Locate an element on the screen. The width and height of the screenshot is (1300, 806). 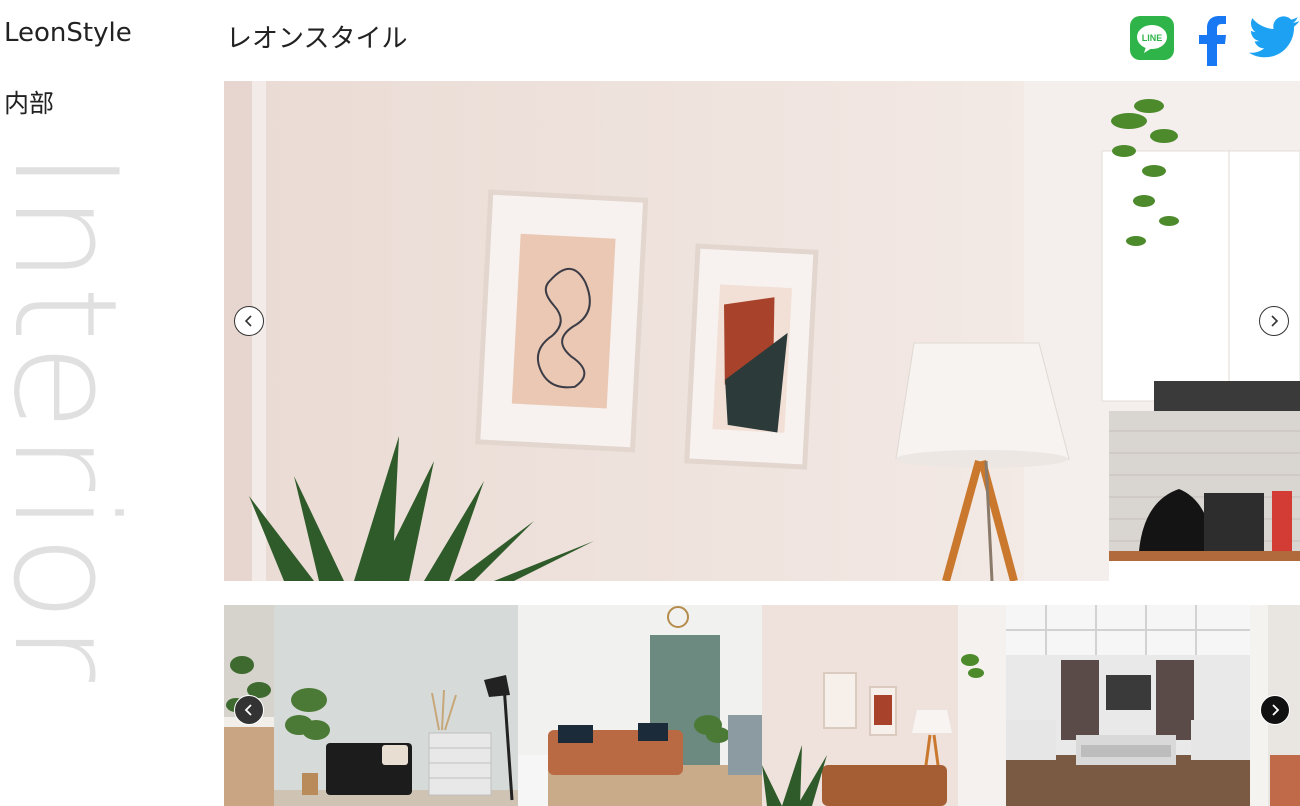
vertical-watermark: Interior is located at coordinates (73, 417).